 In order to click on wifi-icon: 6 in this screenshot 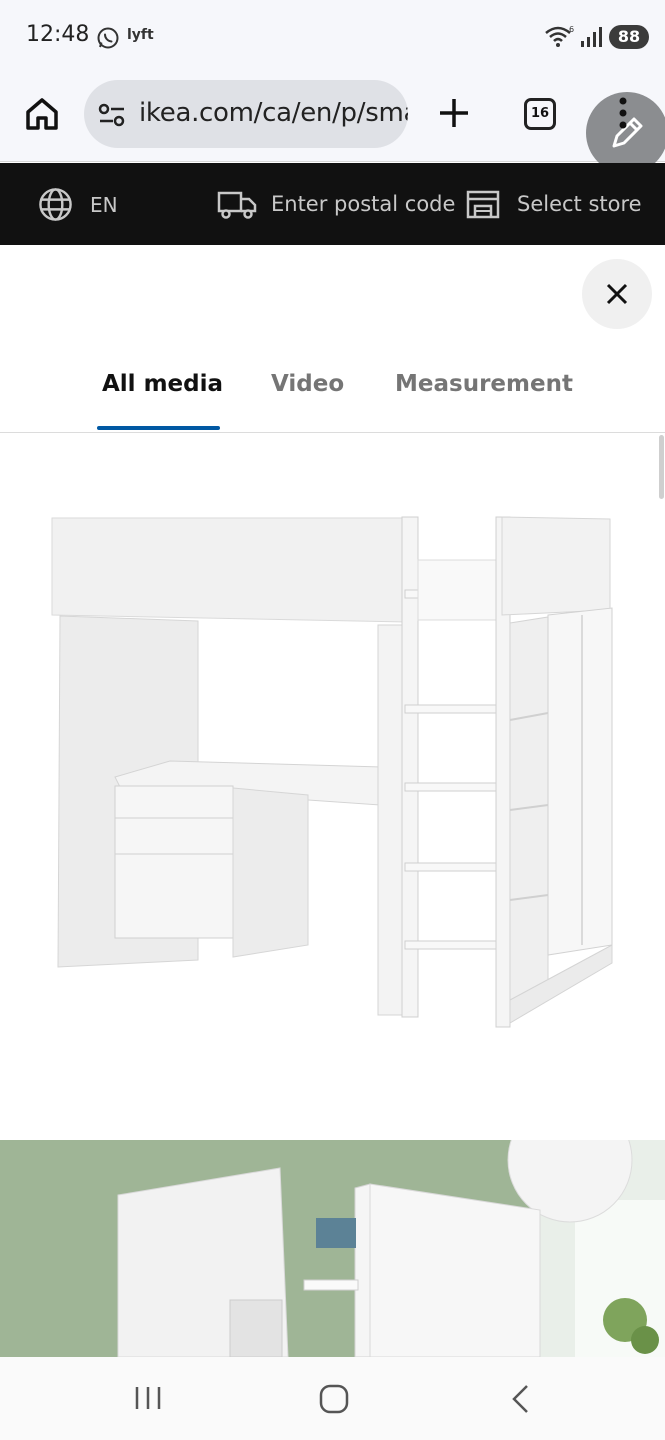, I will do `click(559, 36)`.